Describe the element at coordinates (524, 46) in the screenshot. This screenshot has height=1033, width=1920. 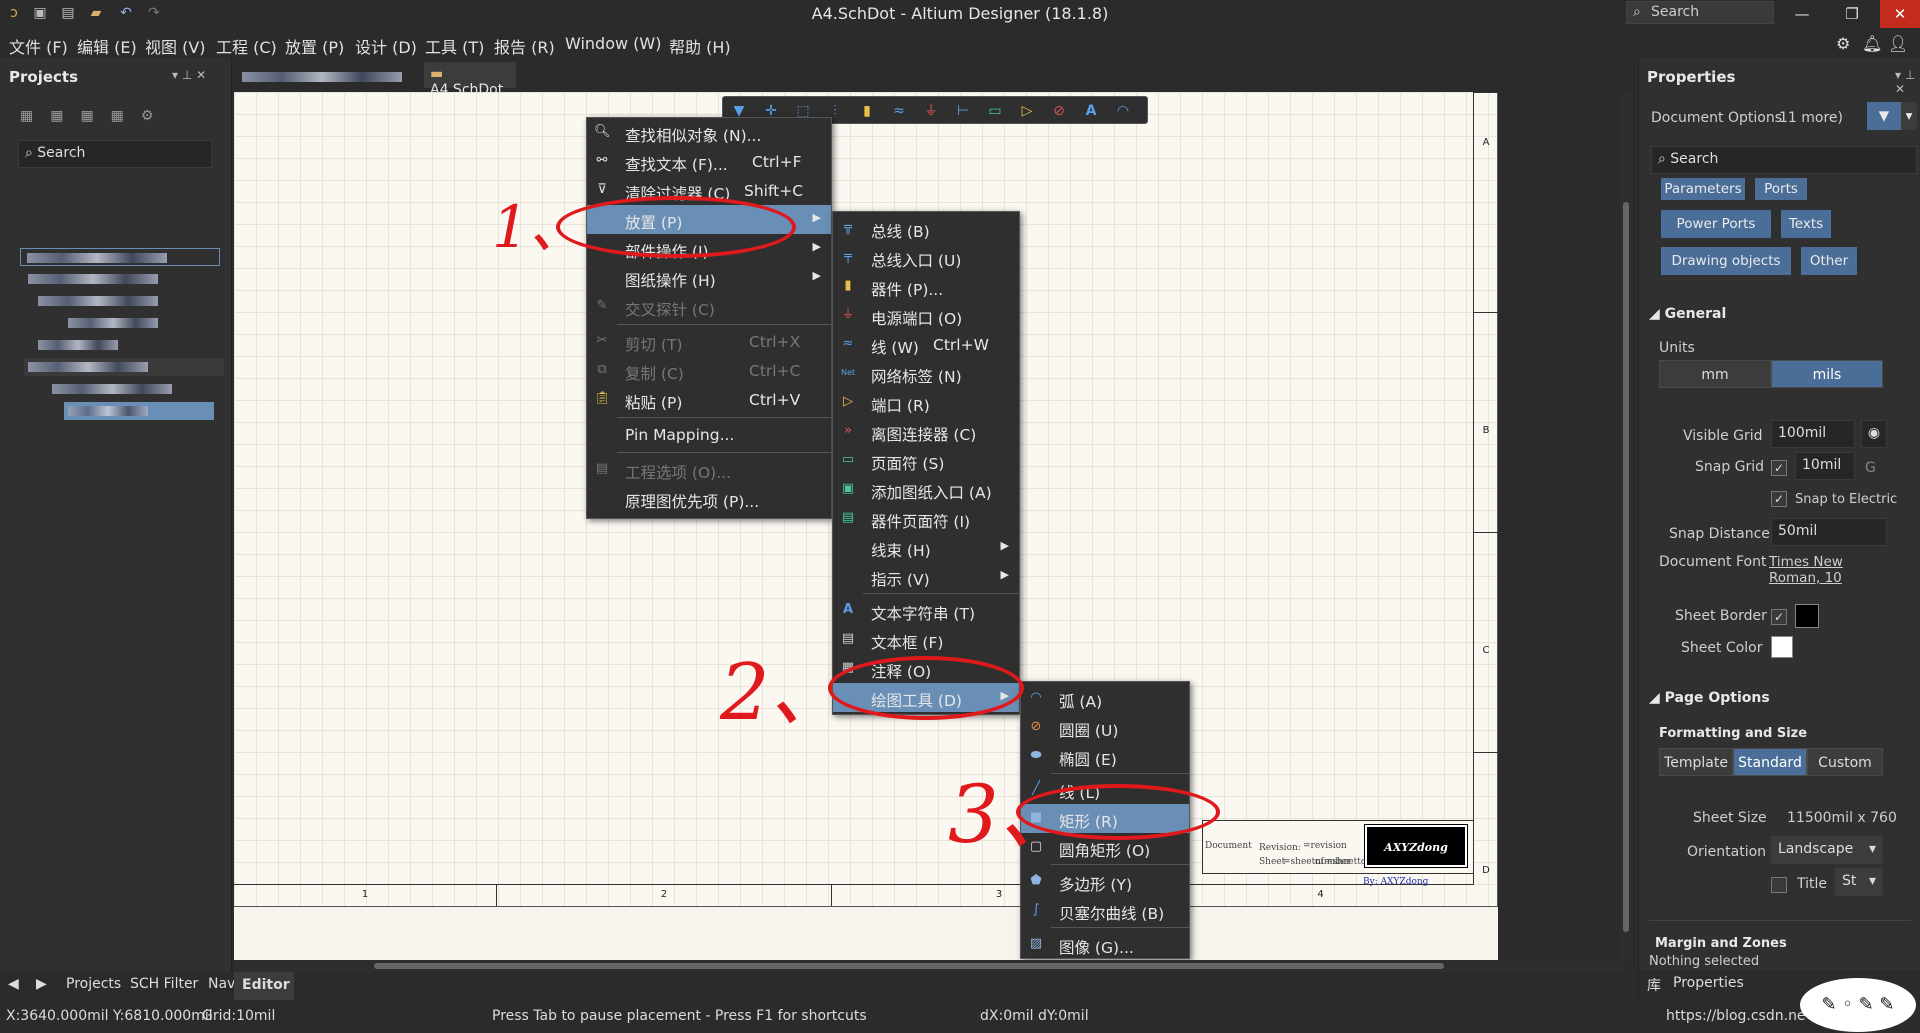
I see `menu-reports: 报告 (R)` at that location.